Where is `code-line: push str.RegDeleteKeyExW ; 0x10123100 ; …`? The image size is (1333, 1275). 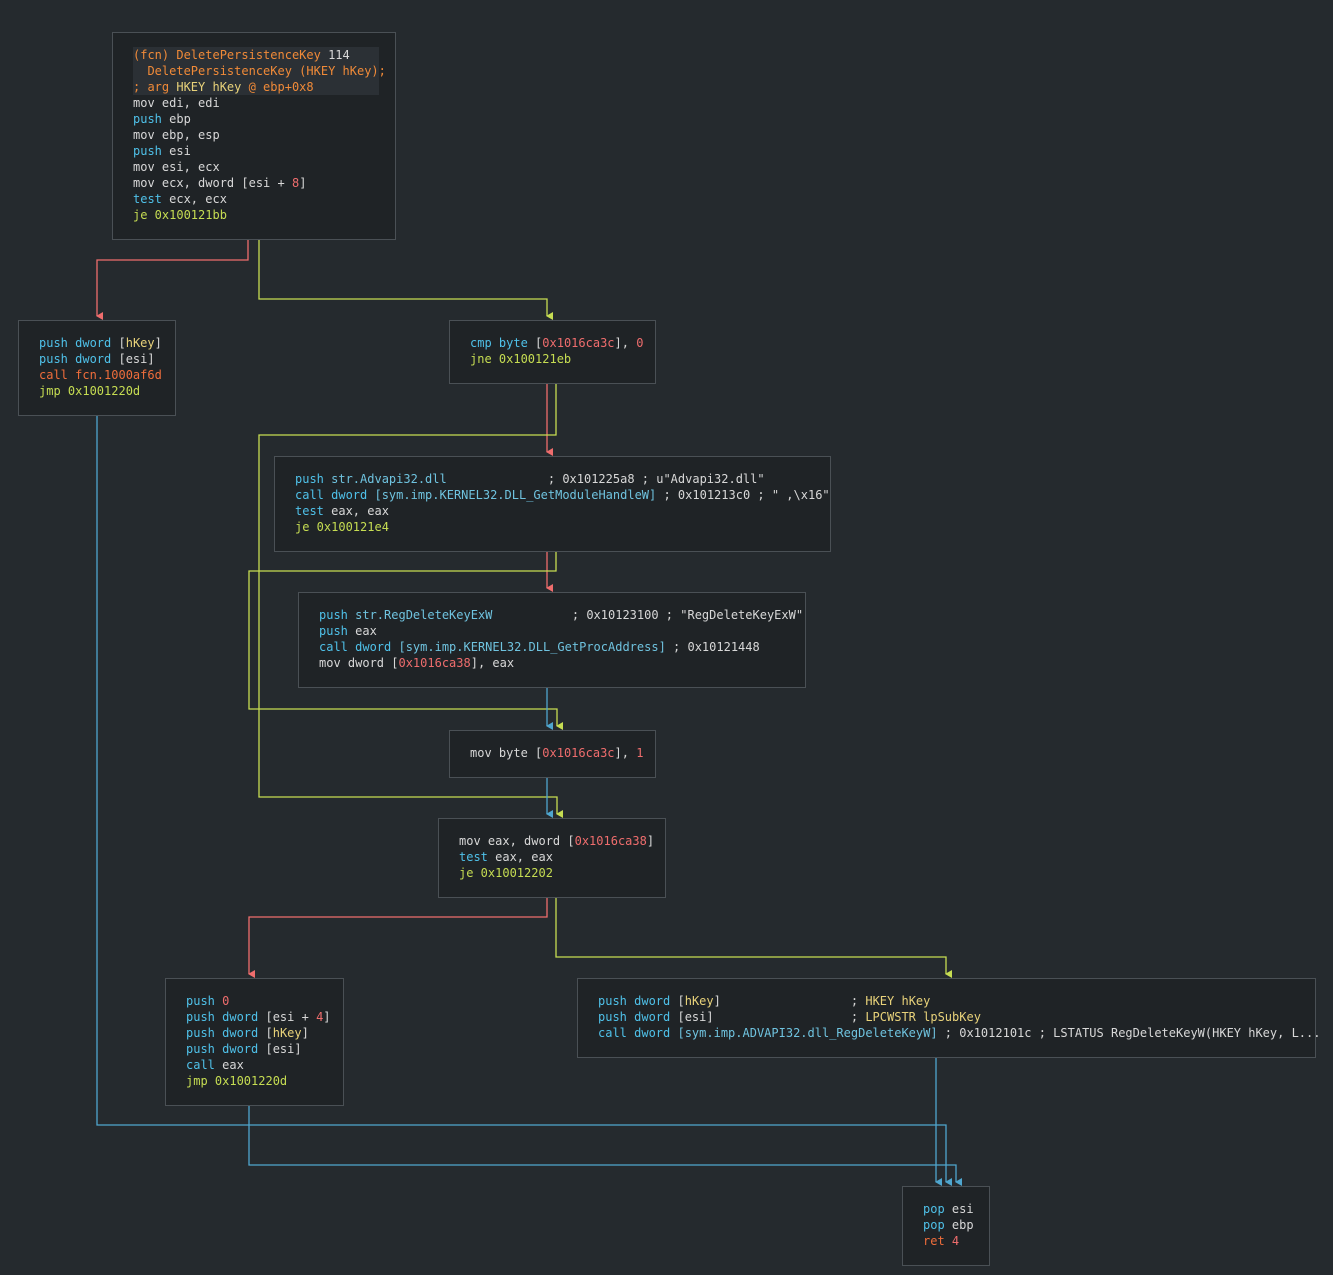 code-line: push str.RegDeleteKeyExW ; 0x10123100 ; … is located at coordinates (562, 615).